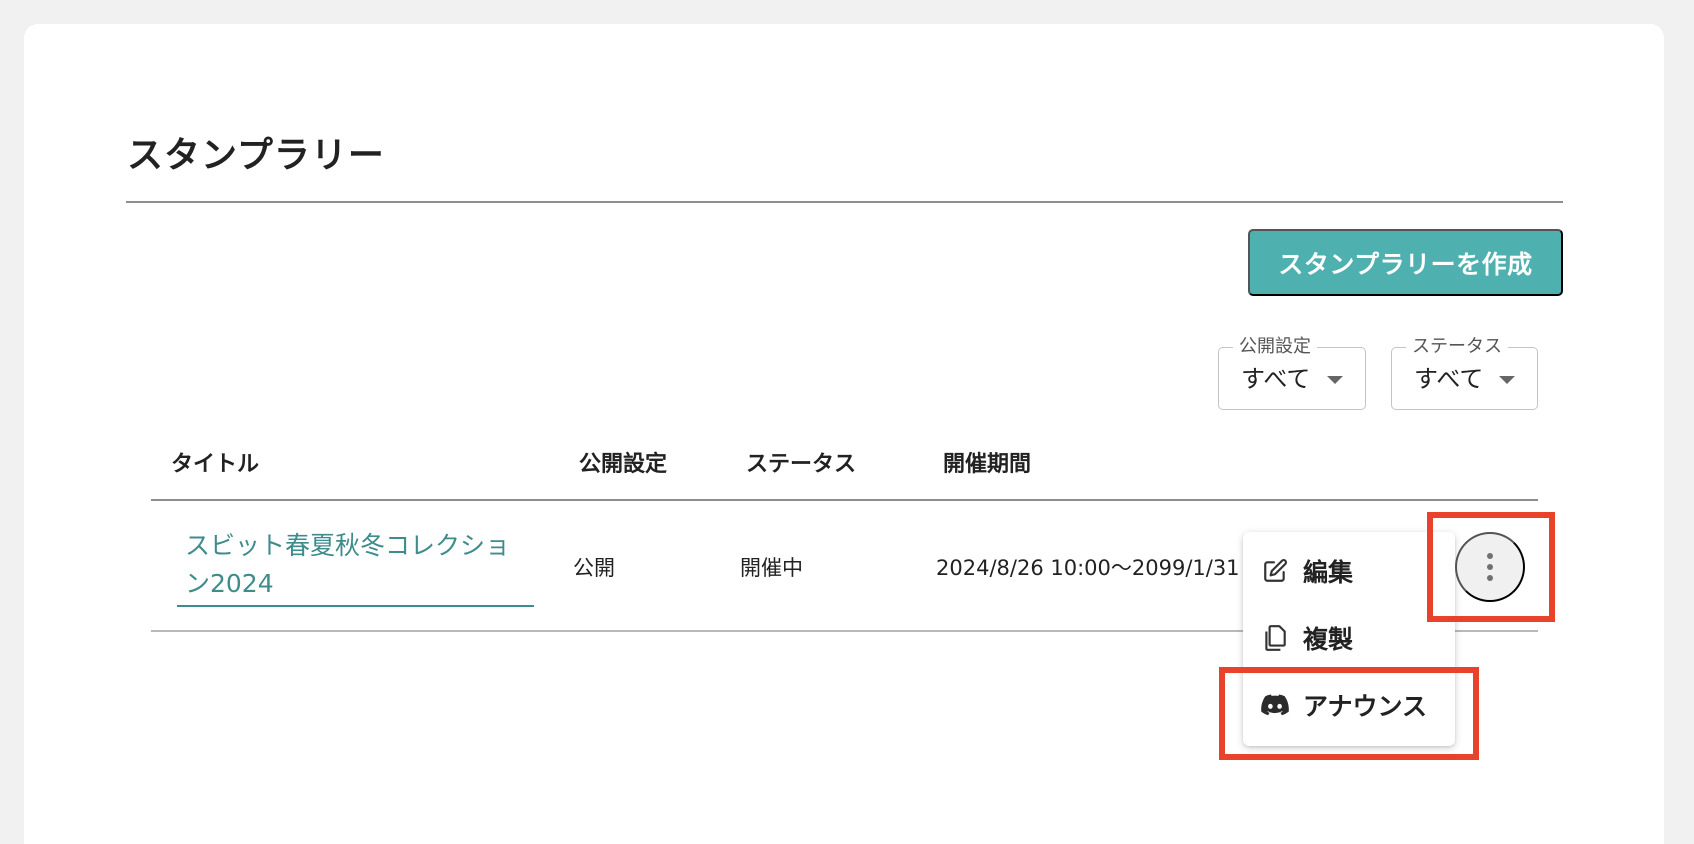  What do you see at coordinates (1275, 347) in the screenshot?
I see `visibility-filter-label: 公開設定` at bounding box center [1275, 347].